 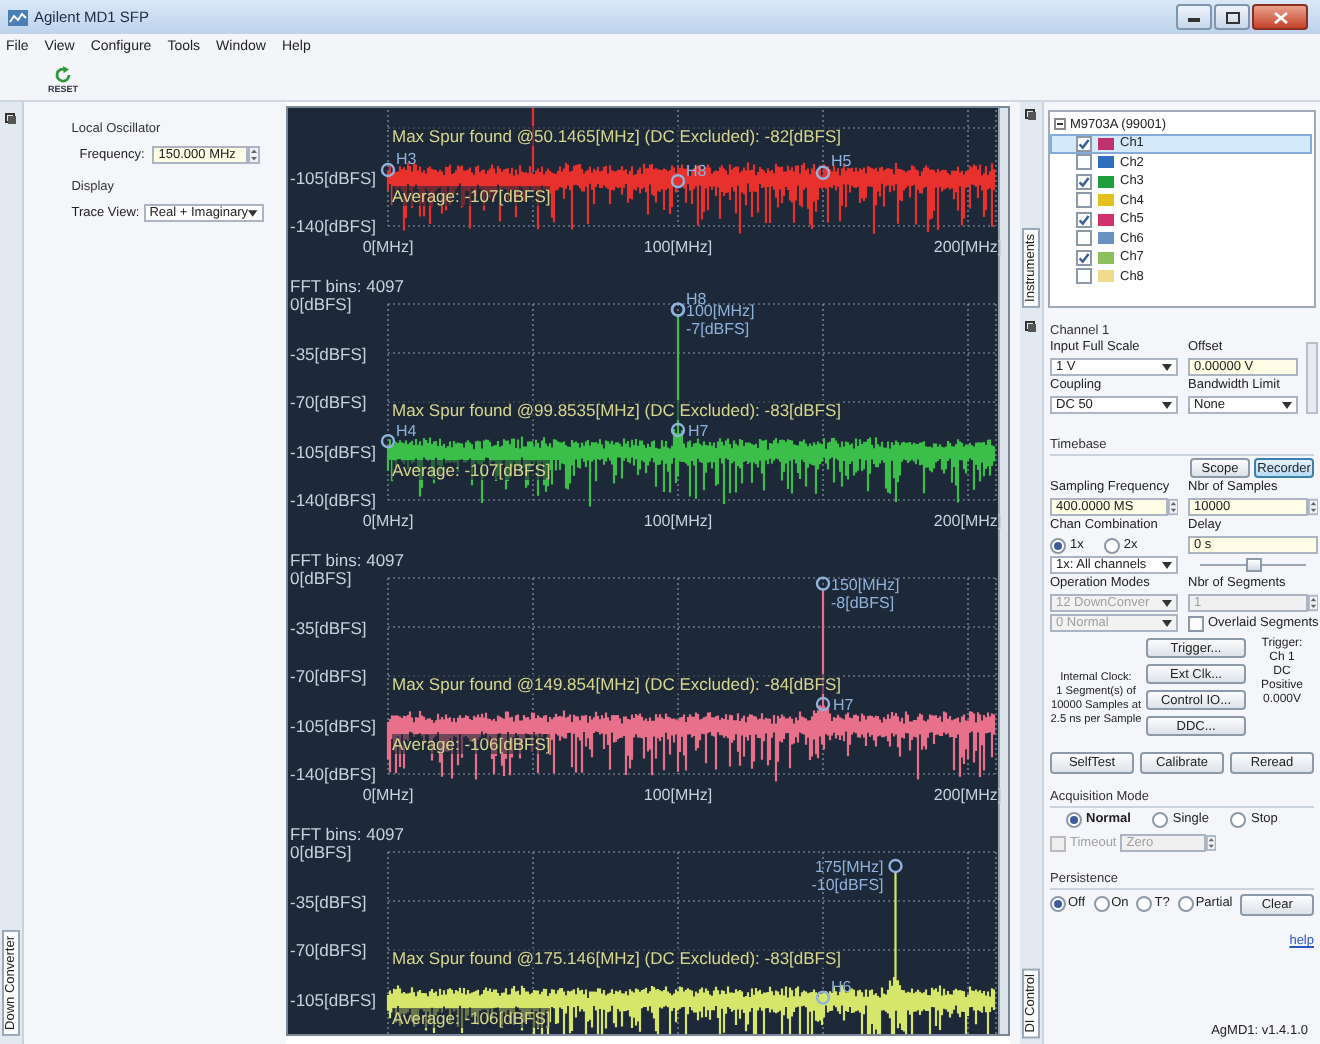 What do you see at coordinates (617, 135) in the screenshot?
I see `max-spur-text: Max Spur found @50.1465[MHz] (DC Excluded): -82[dBFS]` at bounding box center [617, 135].